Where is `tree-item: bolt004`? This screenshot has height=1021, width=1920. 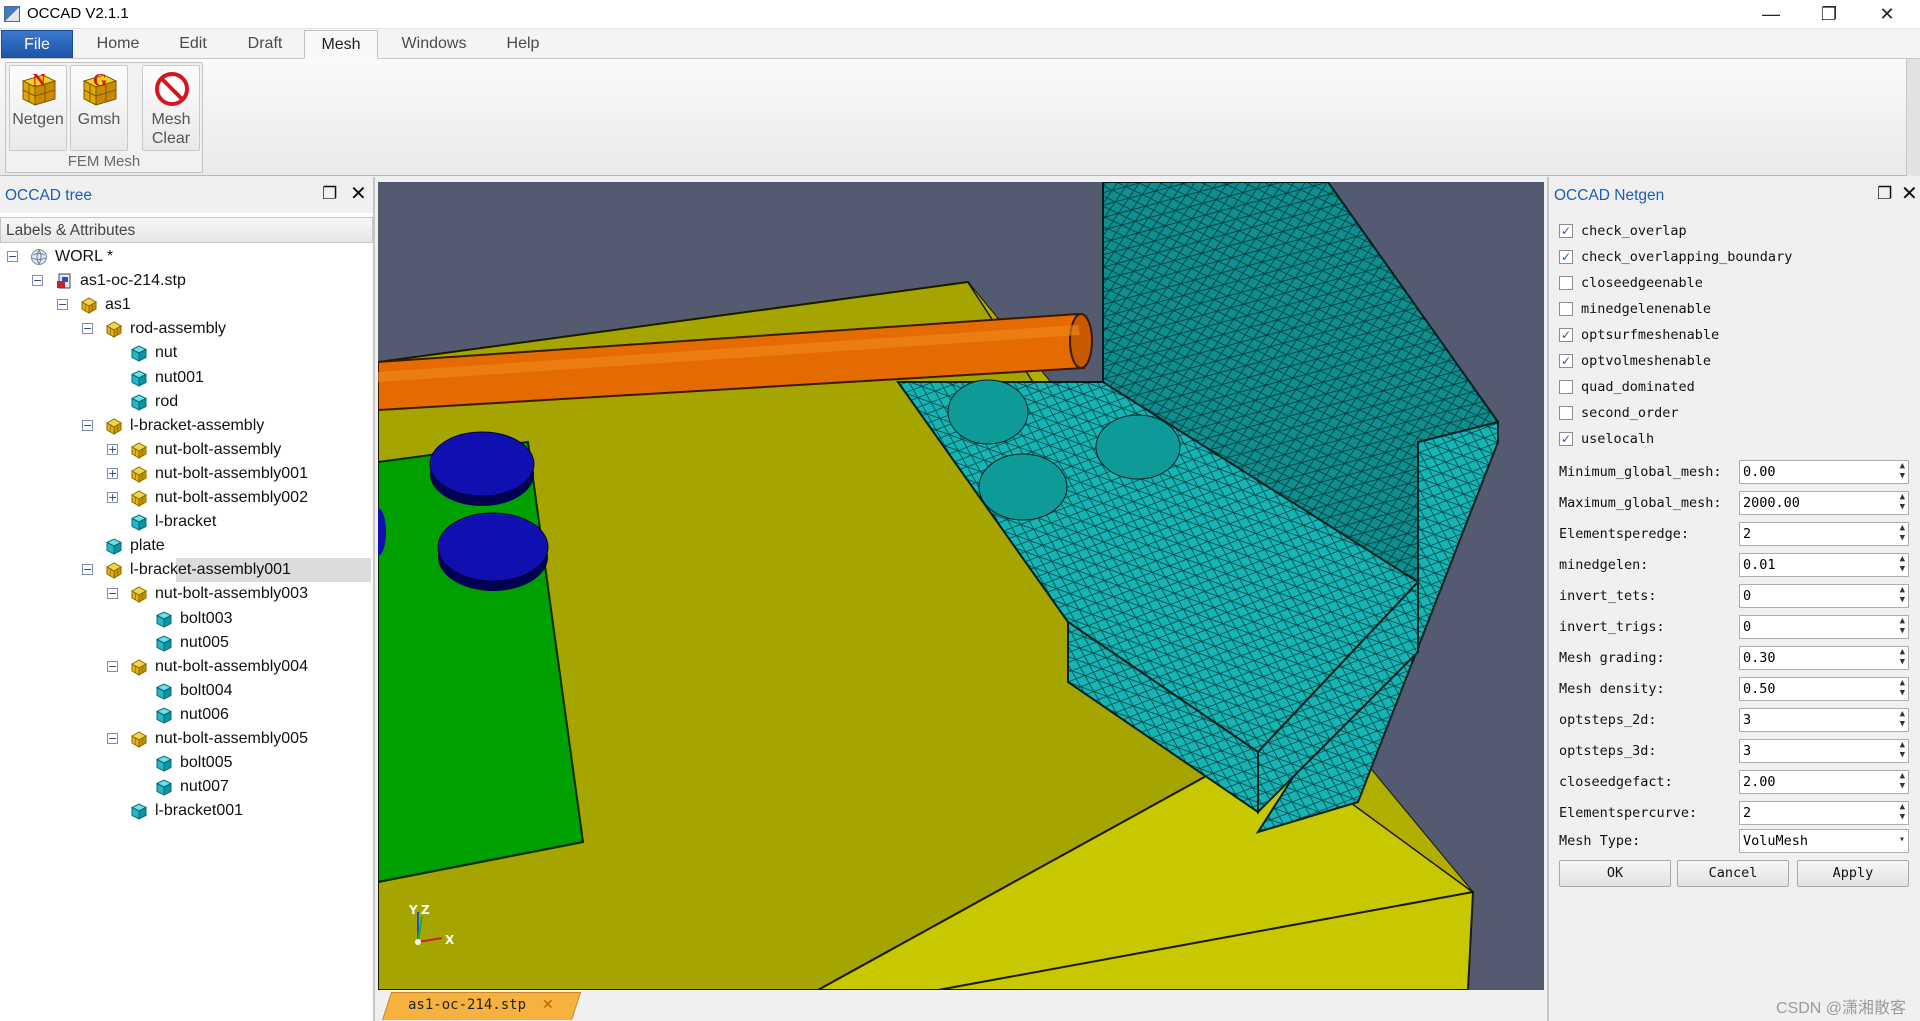
tree-item: bolt004 is located at coordinates (185, 691).